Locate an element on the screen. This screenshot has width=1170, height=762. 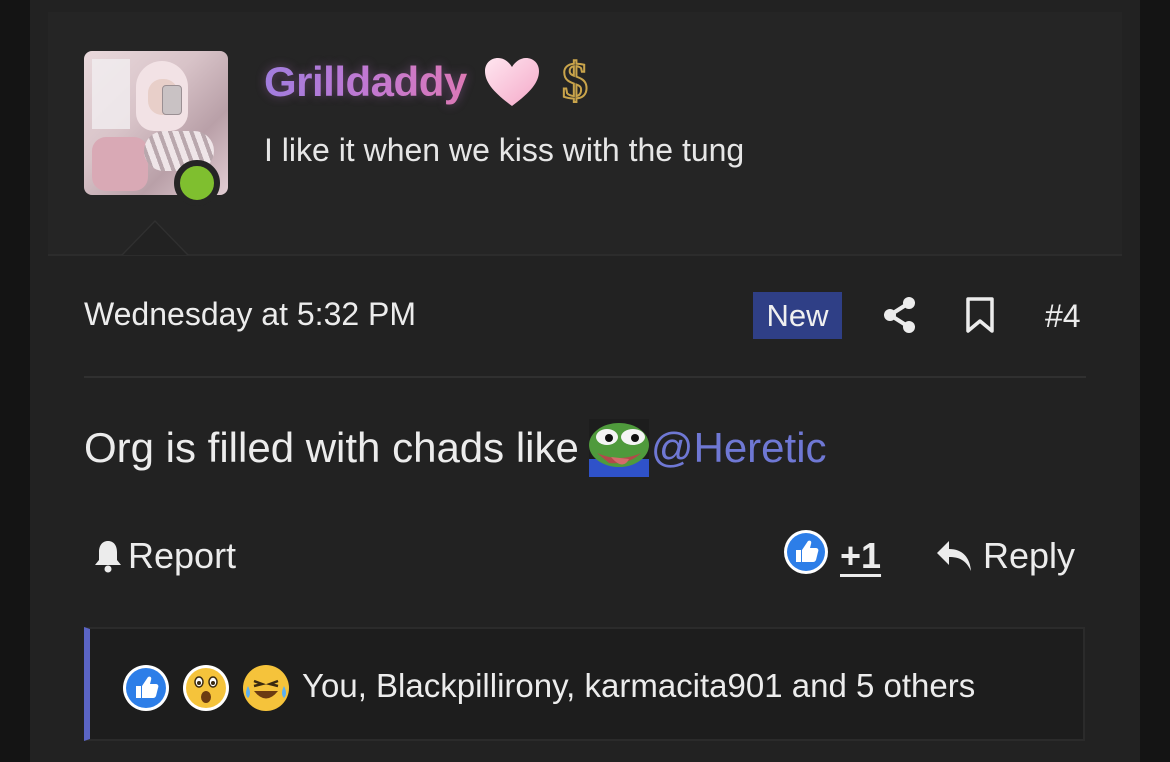
pepe-emoji is located at coordinates (618, 447).